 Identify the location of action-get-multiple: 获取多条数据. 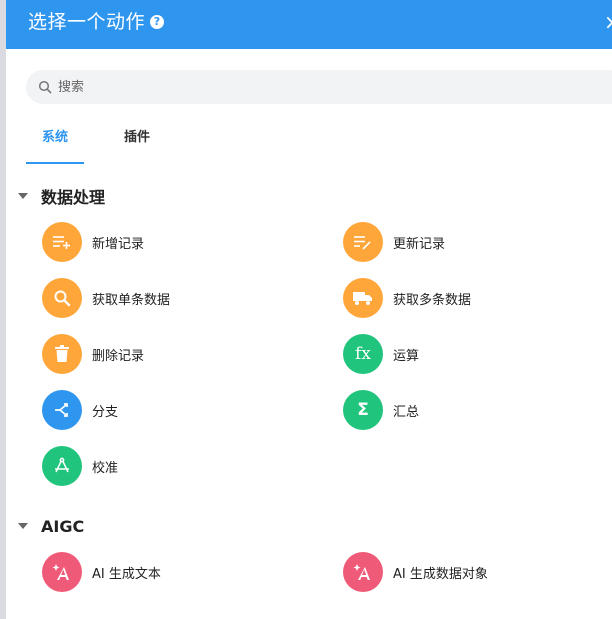
(407, 298).